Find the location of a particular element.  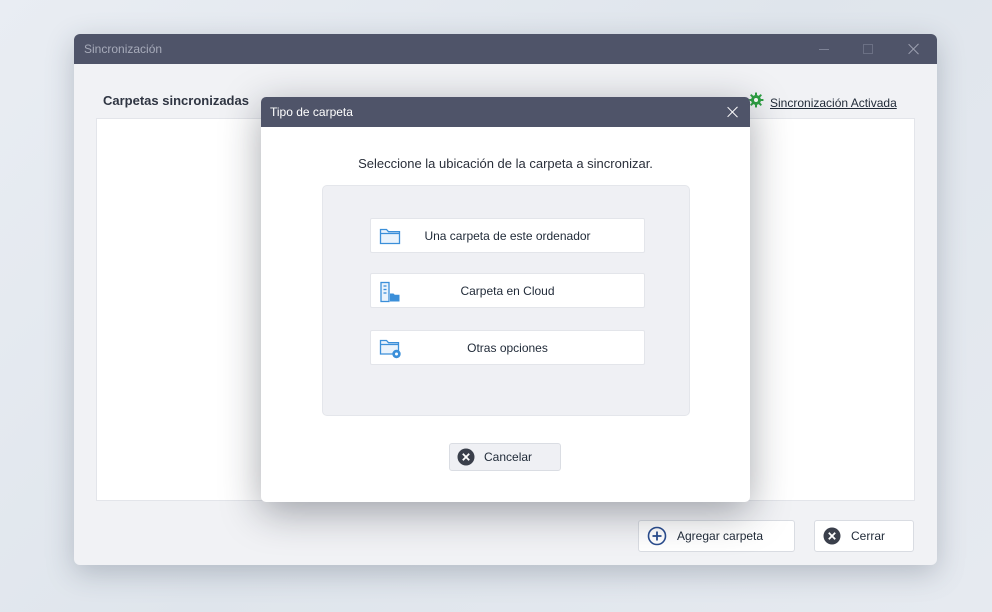

maximize-button is located at coordinates (868, 49).